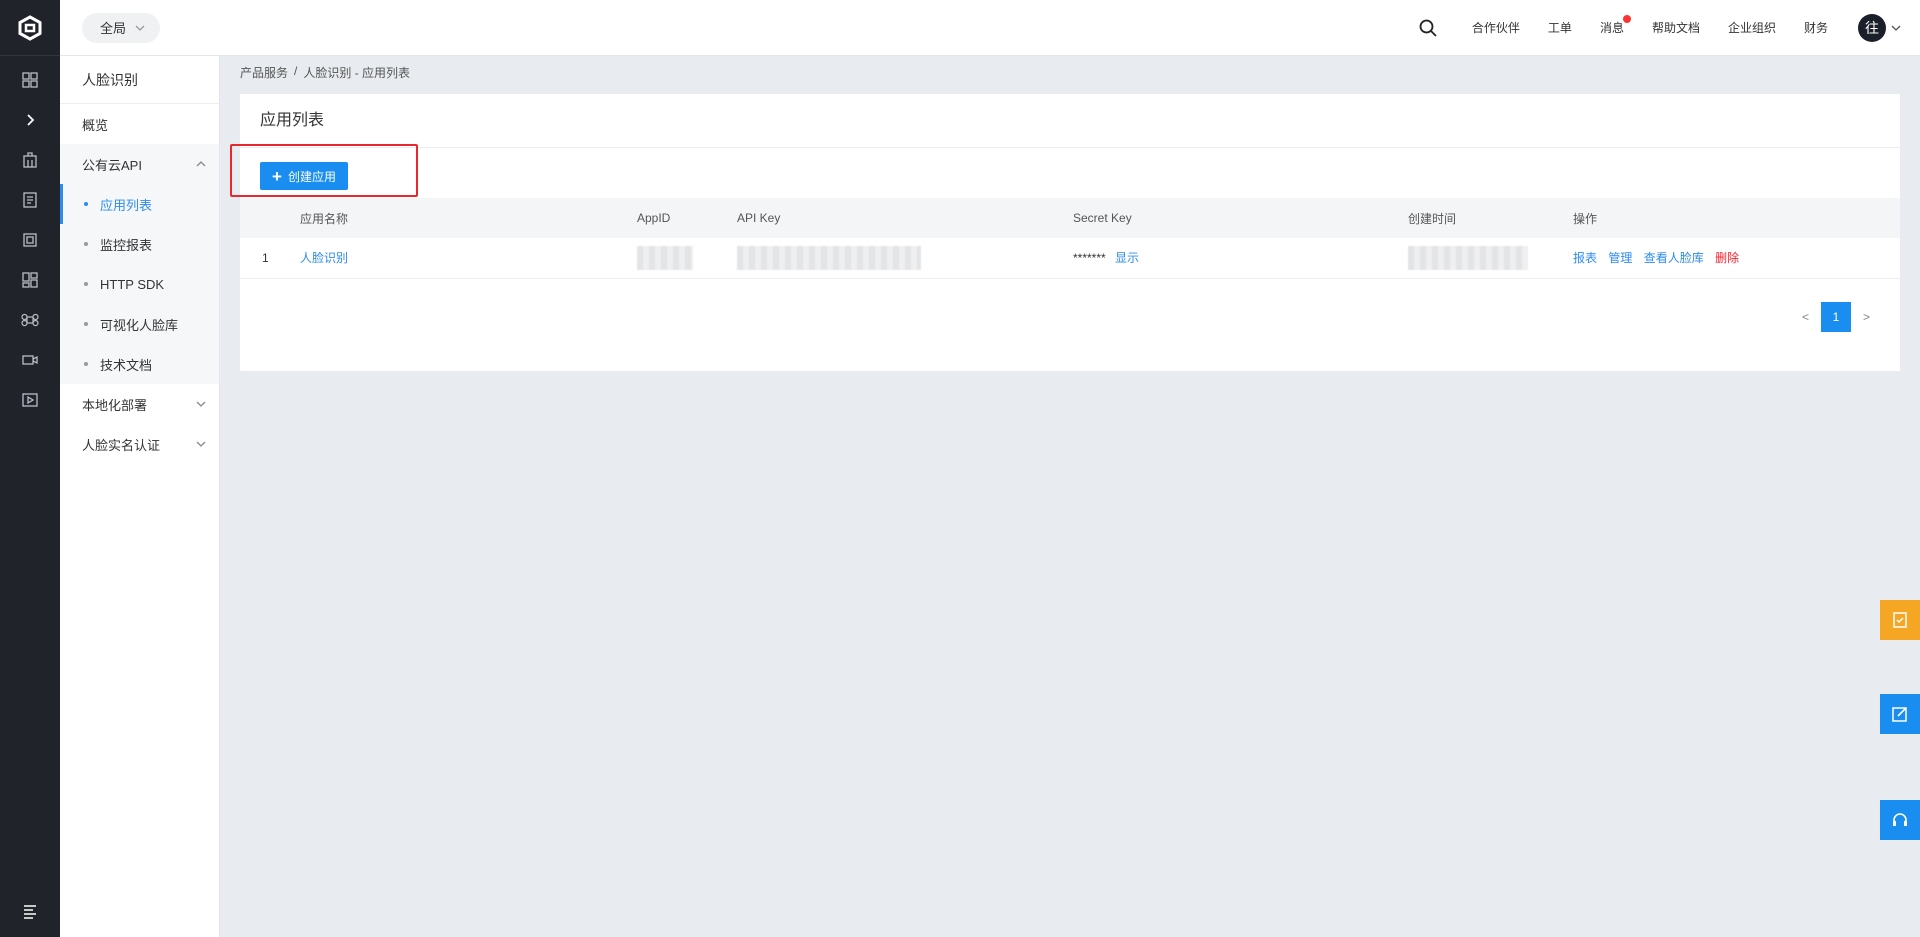 The image size is (1920, 937). I want to click on top-nav: 合作伙伴 工单 消息 帮助文档 企业组织 财务 往, so click(1669, 28).